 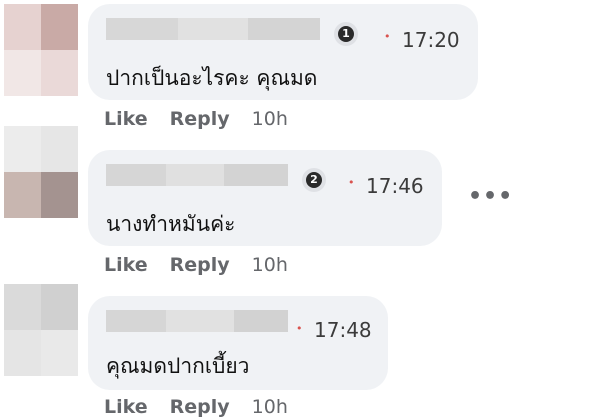 What do you see at coordinates (283, 52) in the screenshot?
I see `comment-bubble: 1 • 17:20 ปากเป็นอะไรคะ คุณมด` at bounding box center [283, 52].